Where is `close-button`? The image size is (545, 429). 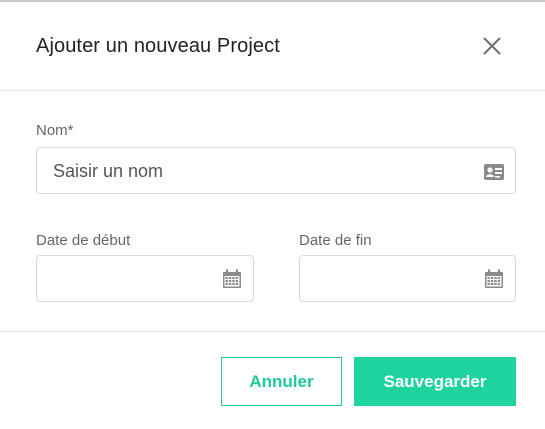
close-button is located at coordinates (492, 46).